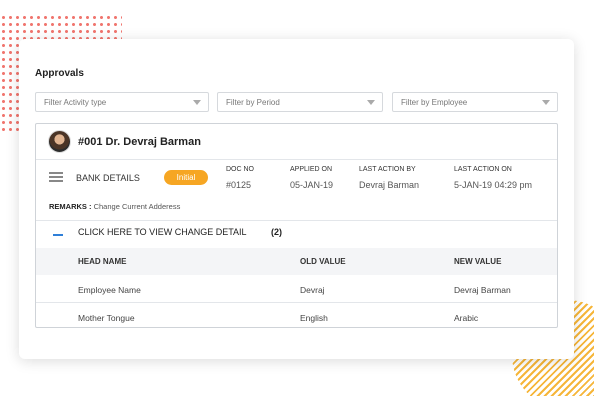 The image size is (594, 396). What do you see at coordinates (389, 185) in the screenshot?
I see `last-action-by-value: Devraj Barman` at bounding box center [389, 185].